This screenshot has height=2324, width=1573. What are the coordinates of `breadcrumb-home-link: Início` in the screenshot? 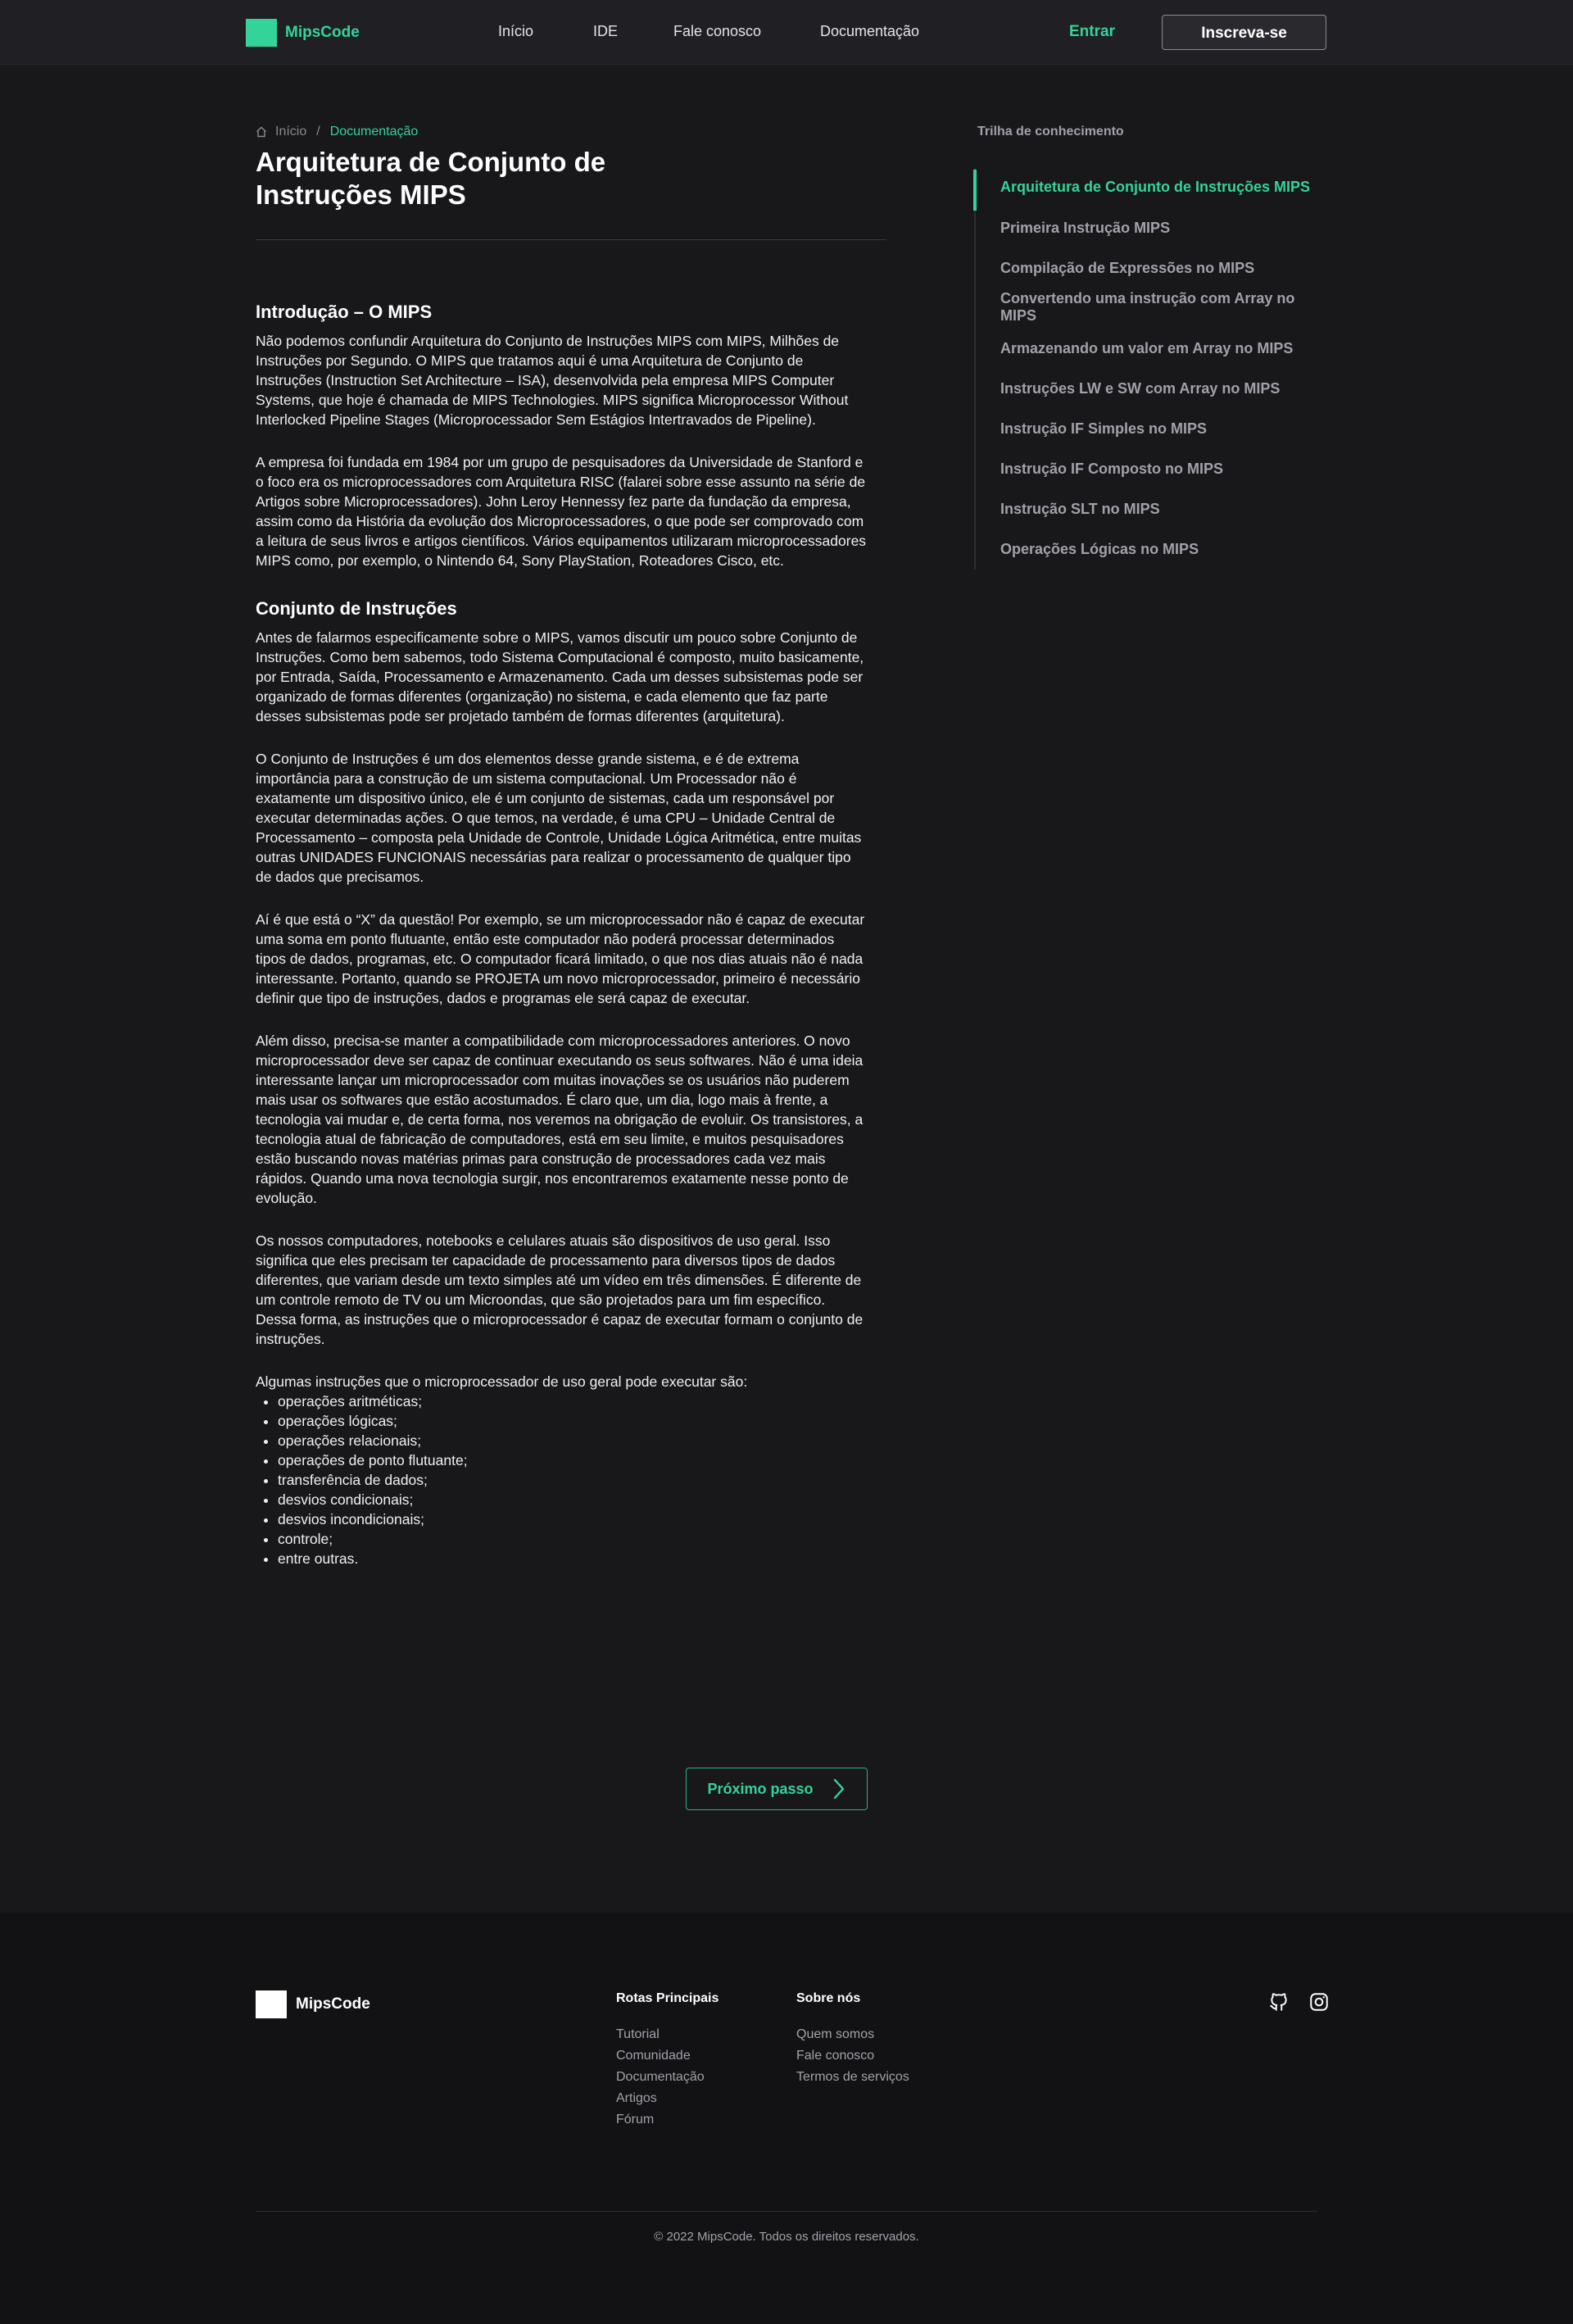 It's located at (290, 132).